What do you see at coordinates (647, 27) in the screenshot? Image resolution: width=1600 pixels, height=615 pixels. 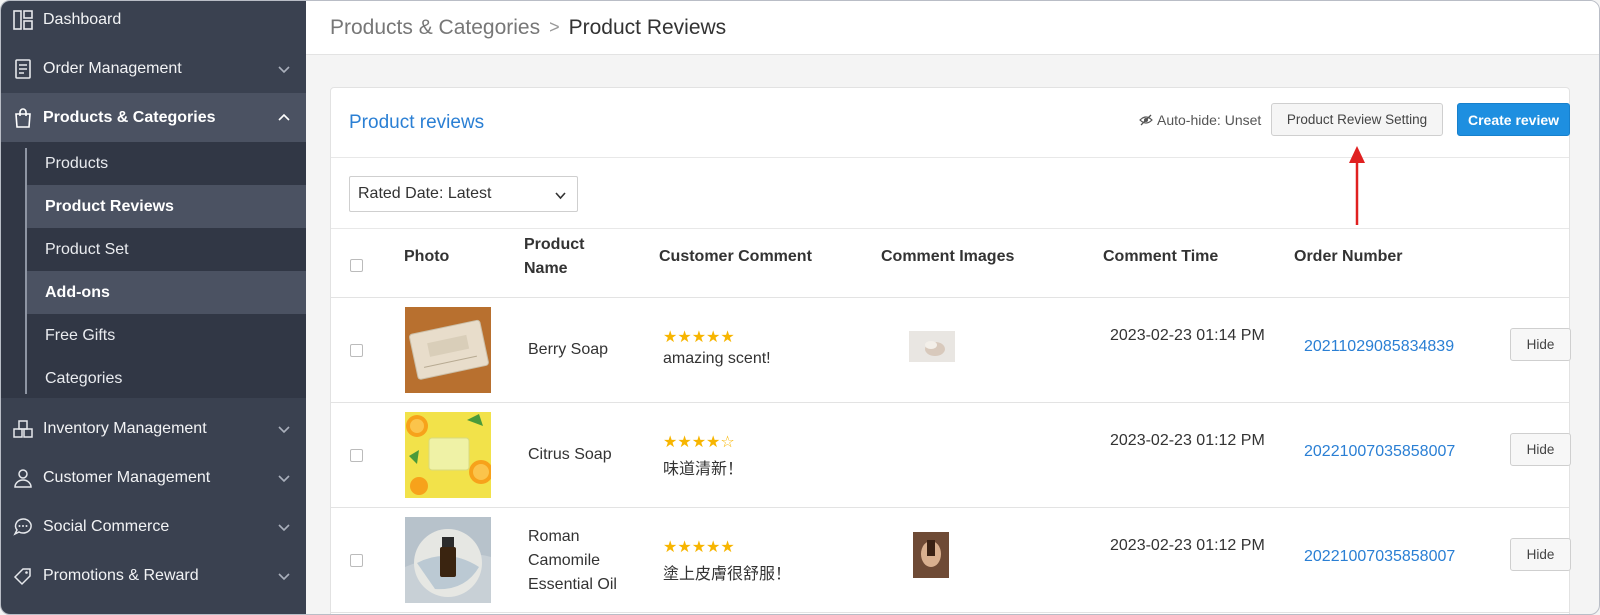 I see `page-title: Product Reviews` at bounding box center [647, 27].